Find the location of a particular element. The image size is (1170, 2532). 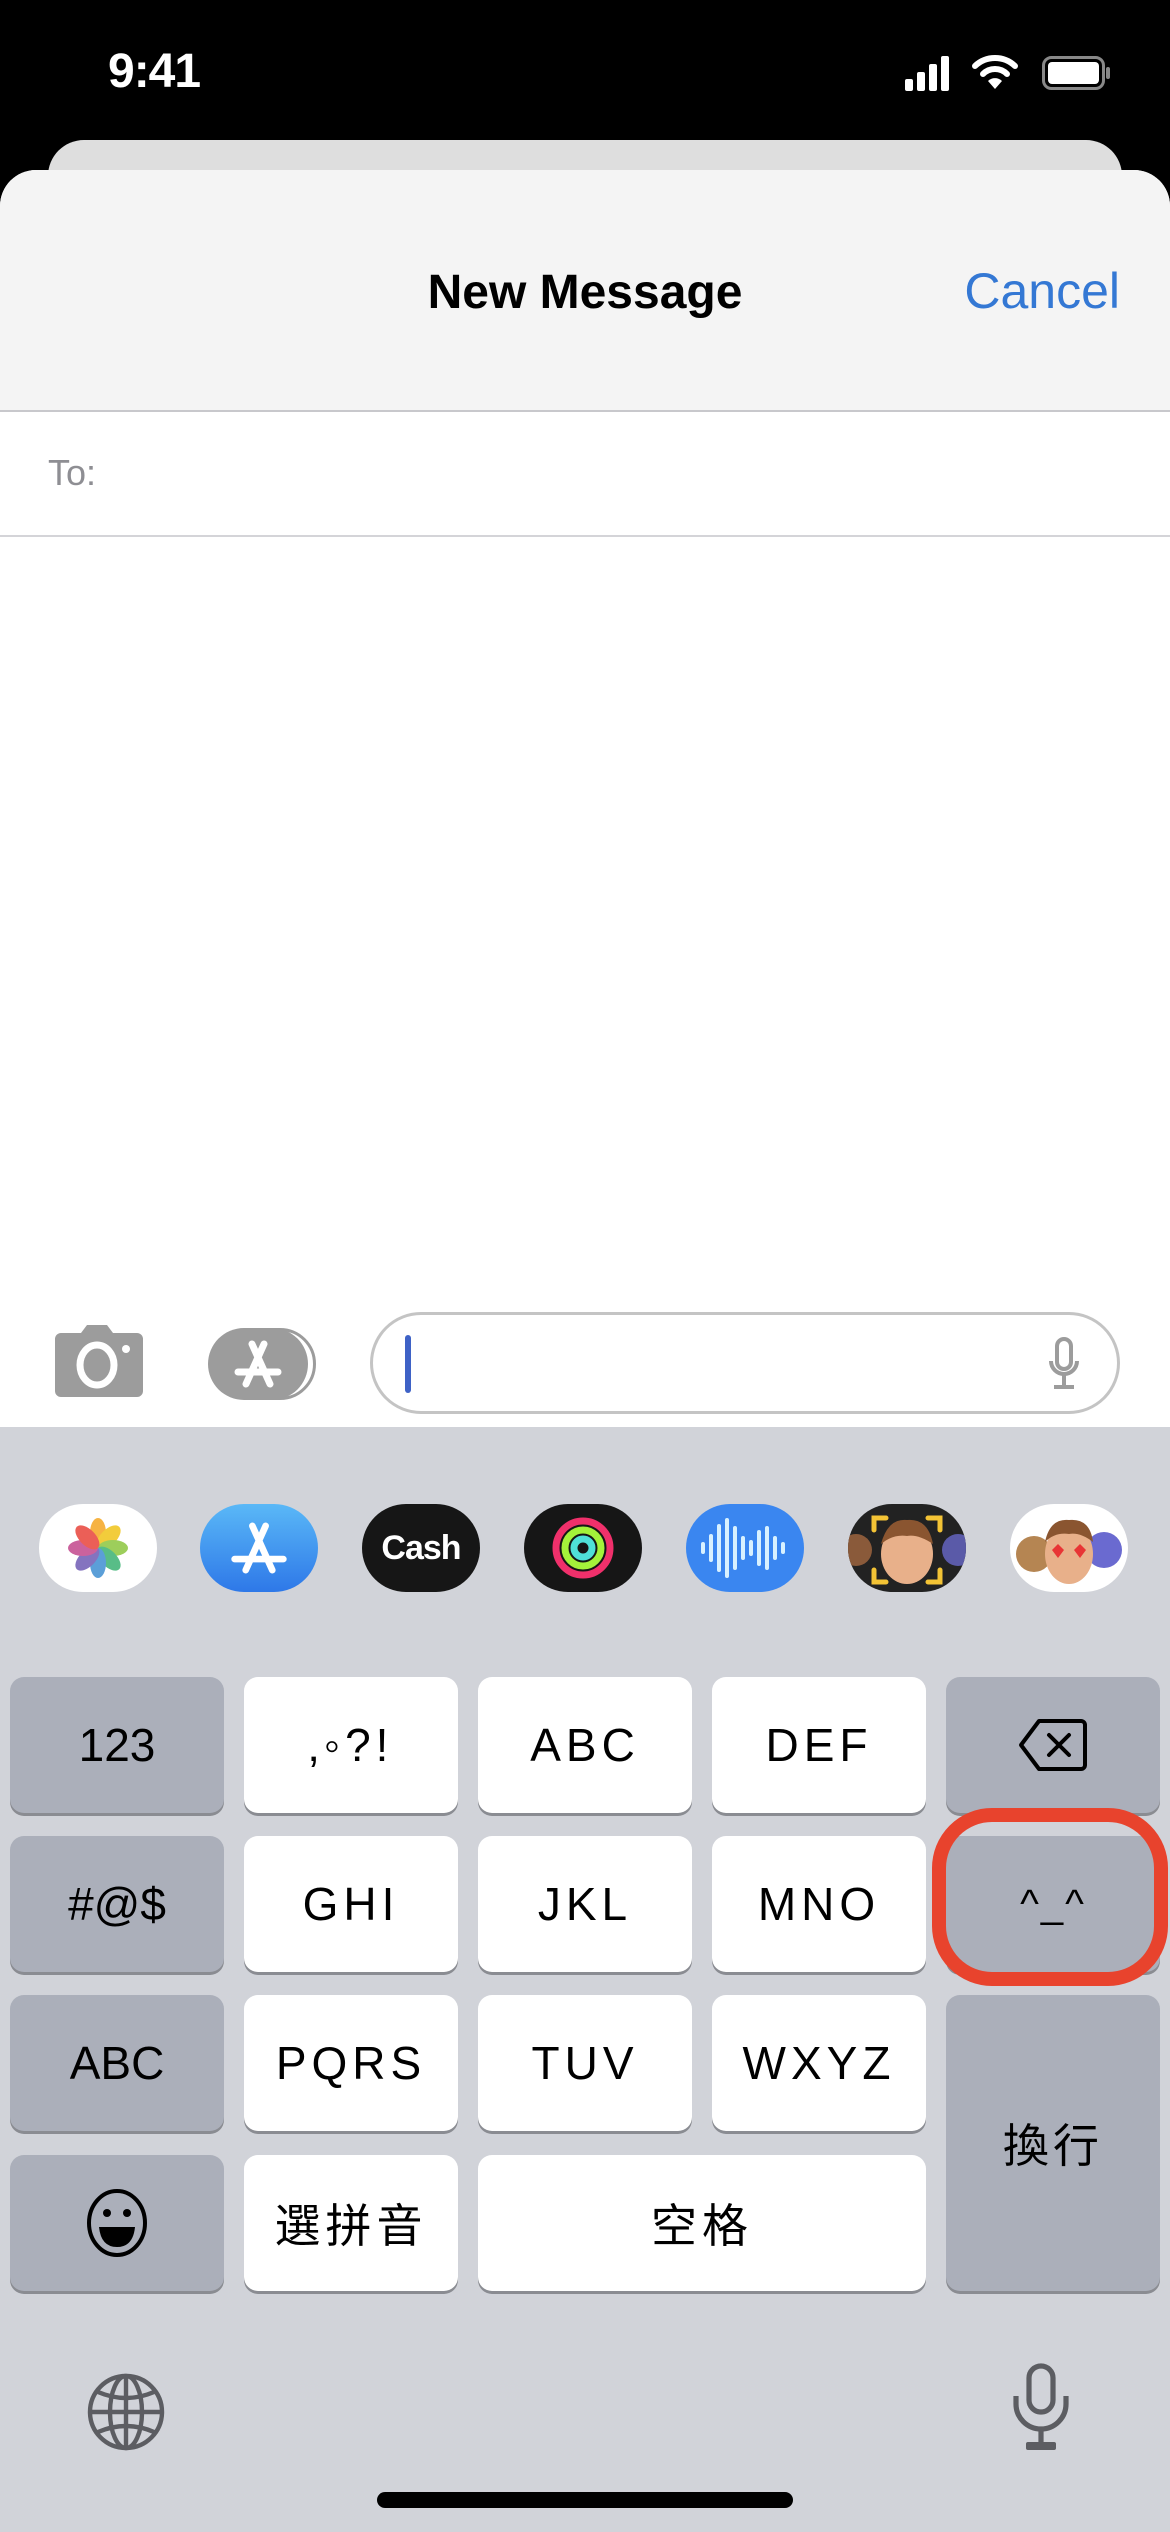

memoji-stickers-icon is located at coordinates (1069, 1551).